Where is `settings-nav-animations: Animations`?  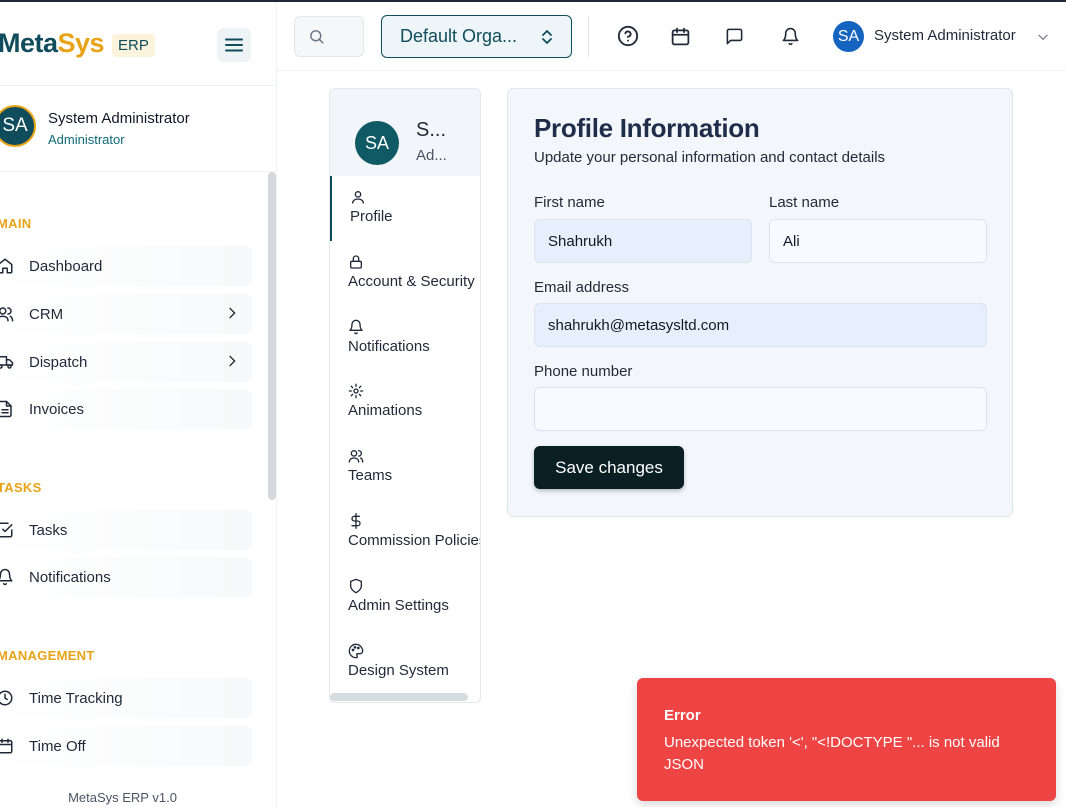
settings-nav-animations: Animations is located at coordinates (405, 402).